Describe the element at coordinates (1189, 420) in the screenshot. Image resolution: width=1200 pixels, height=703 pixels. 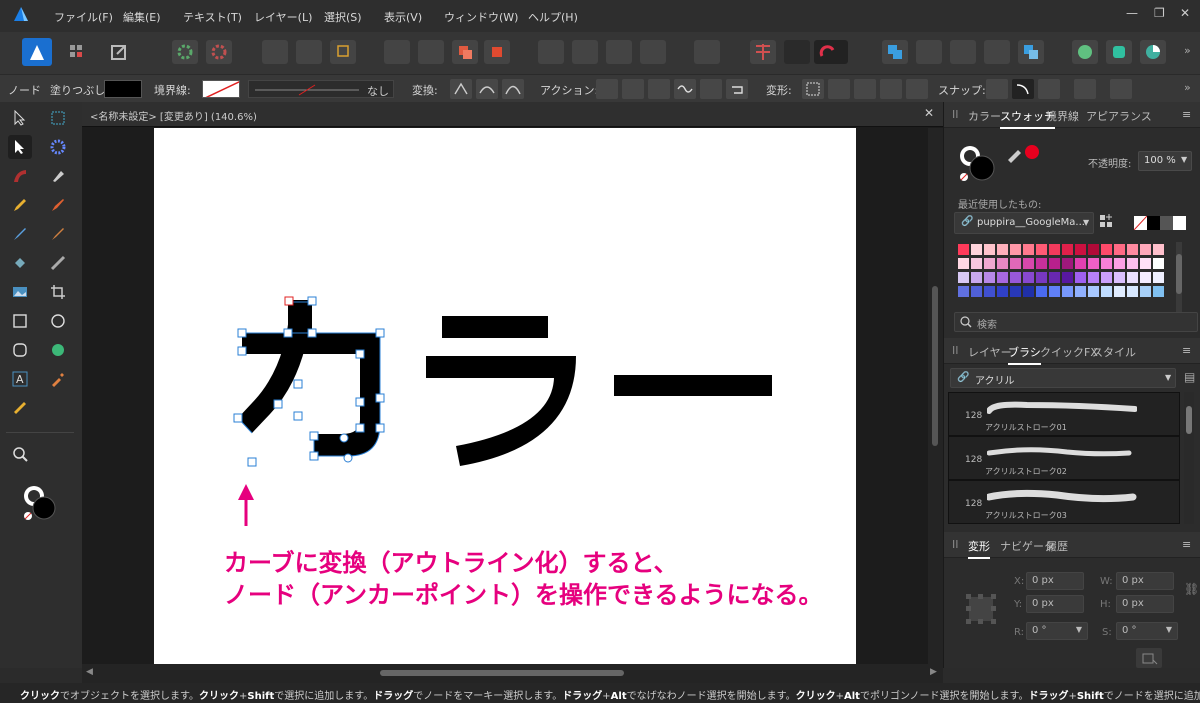
I see `brush-scroll-thumb` at that location.